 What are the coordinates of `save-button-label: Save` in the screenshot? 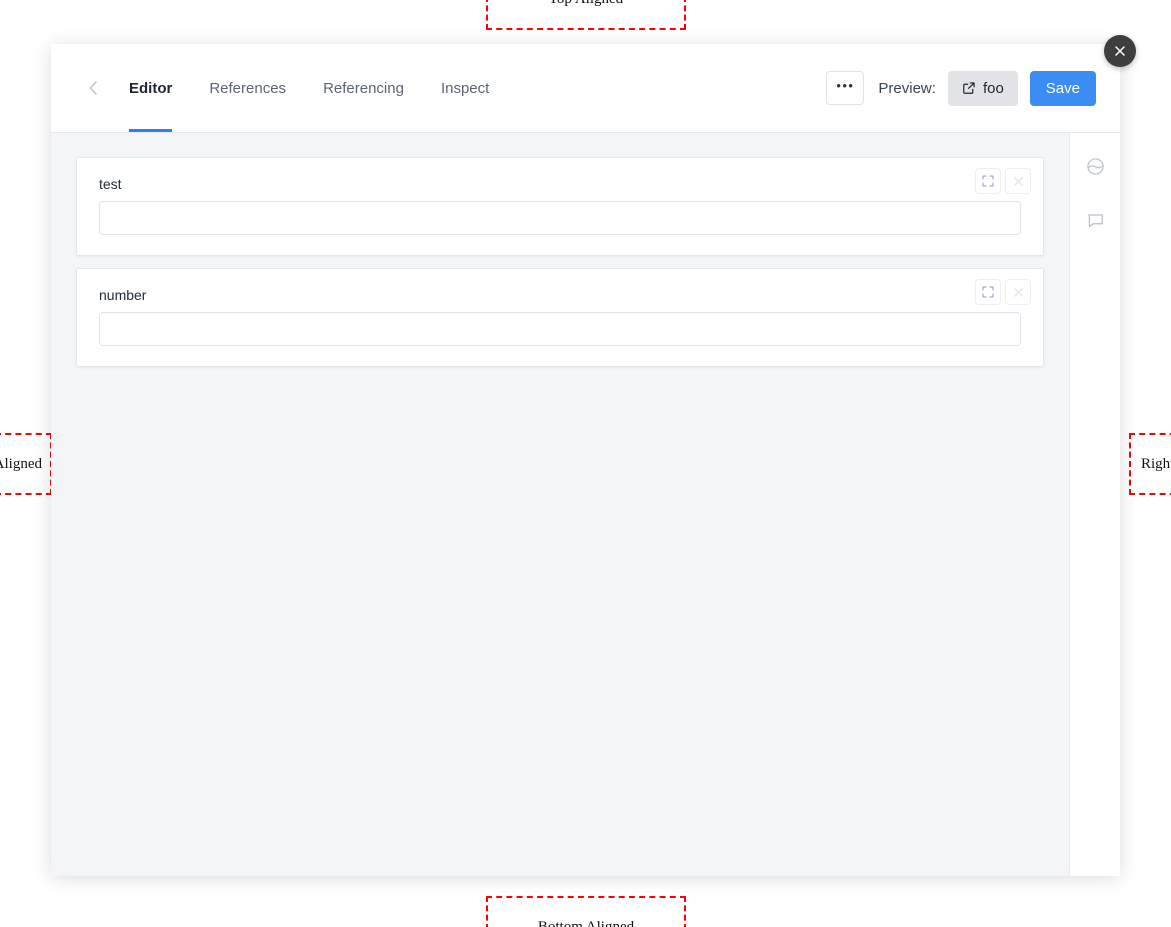 It's located at (1062, 88).